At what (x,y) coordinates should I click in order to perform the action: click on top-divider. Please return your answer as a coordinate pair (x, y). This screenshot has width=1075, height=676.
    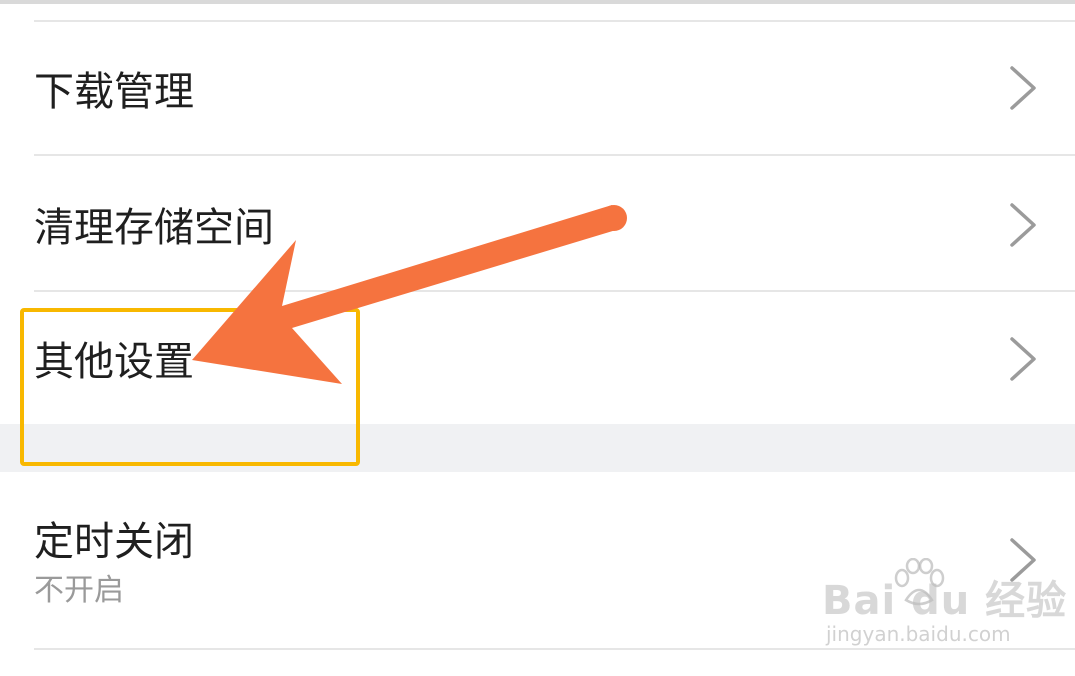
    Looking at the image, I should click on (537, 2).